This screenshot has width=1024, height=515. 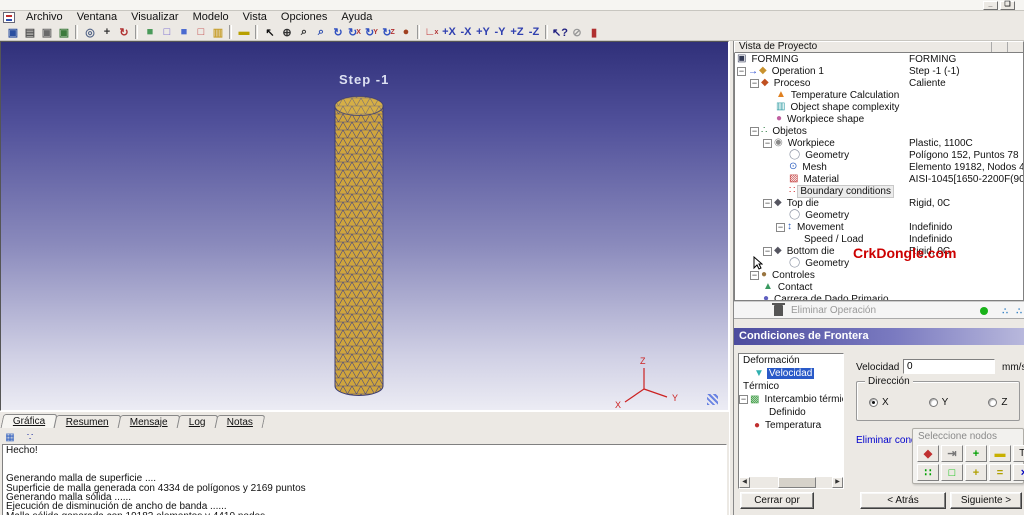 What do you see at coordinates (879, 47) in the screenshot?
I see `project-tree-header: Vista de Proyecto` at bounding box center [879, 47].